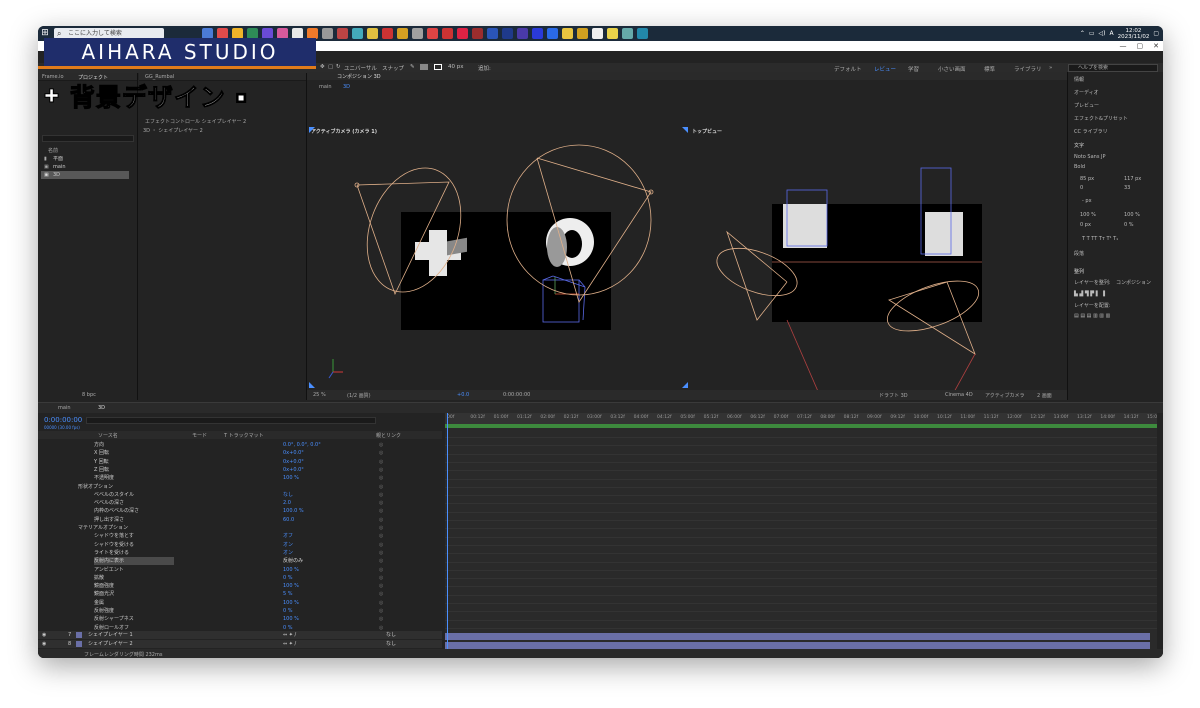 The image size is (1200, 708). I want to click on property-row: 形状オプション ◎, so click(240, 487).